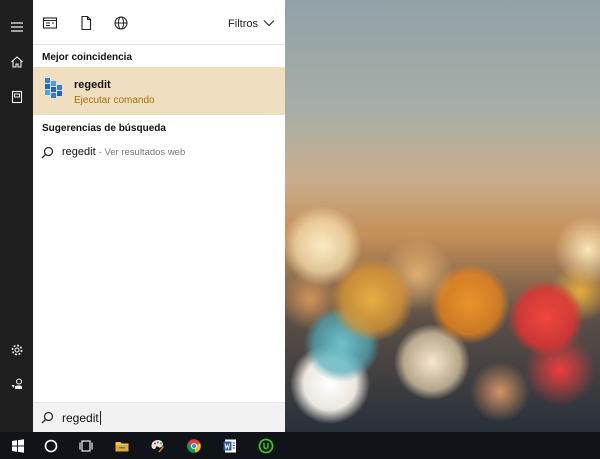 This screenshot has height=459, width=600. Describe the element at coordinates (50, 23) in the screenshot. I see `apps-icon` at that location.